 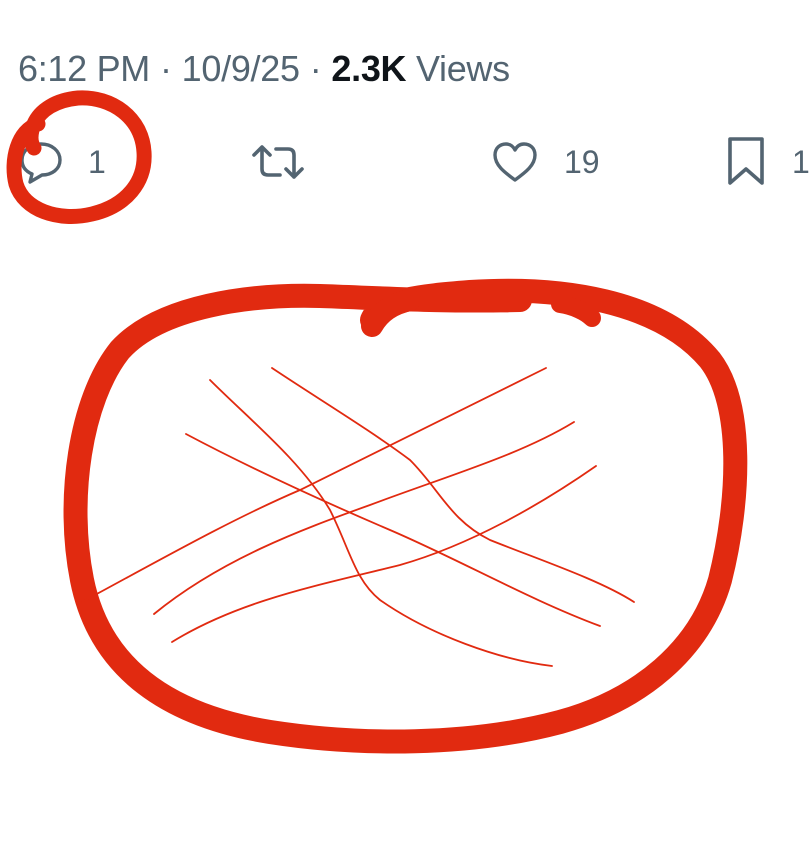 I want to click on reply-button: 1, so click(x=62, y=162).